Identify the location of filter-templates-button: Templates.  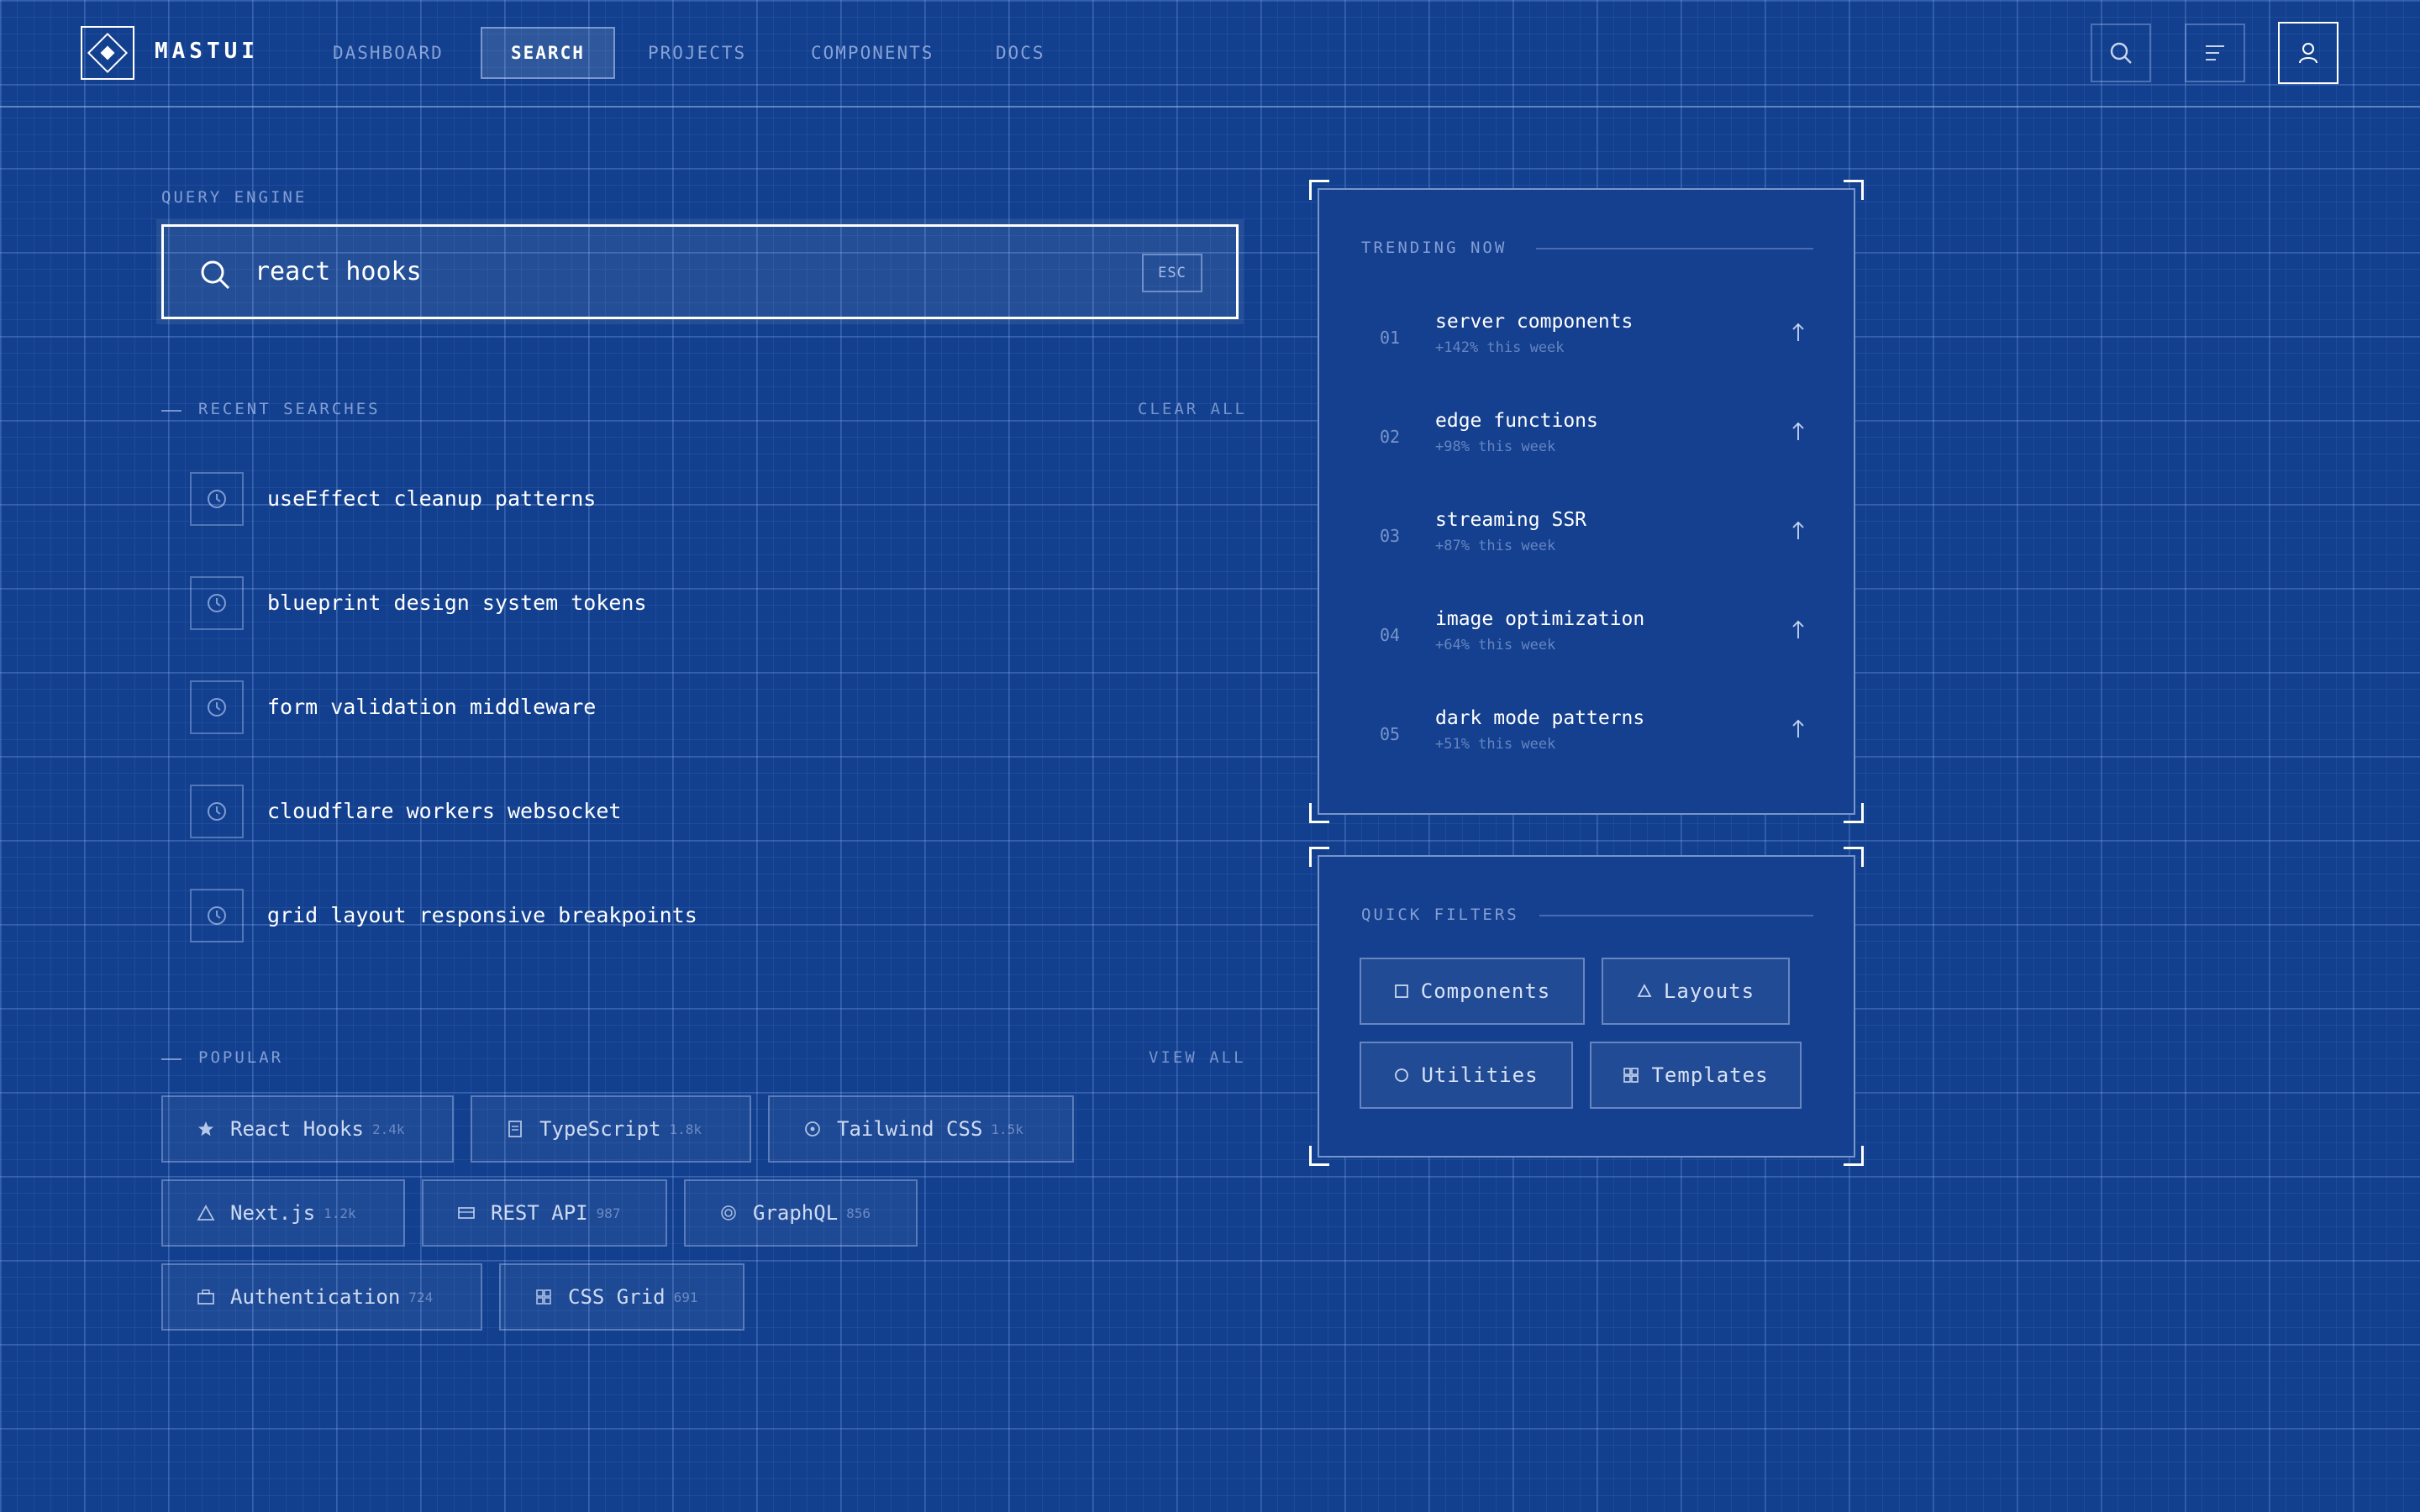
(1696, 1075).